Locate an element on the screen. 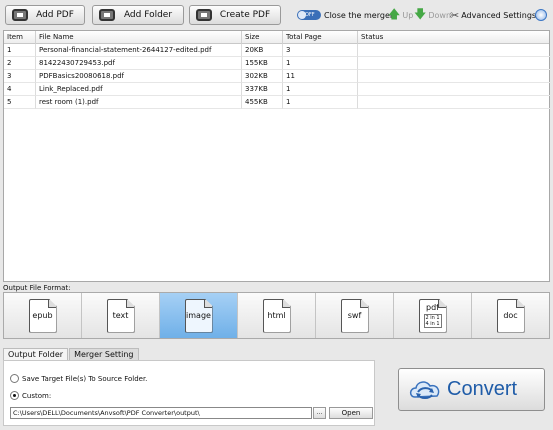  image-file-icon: image is located at coordinates (198, 315).